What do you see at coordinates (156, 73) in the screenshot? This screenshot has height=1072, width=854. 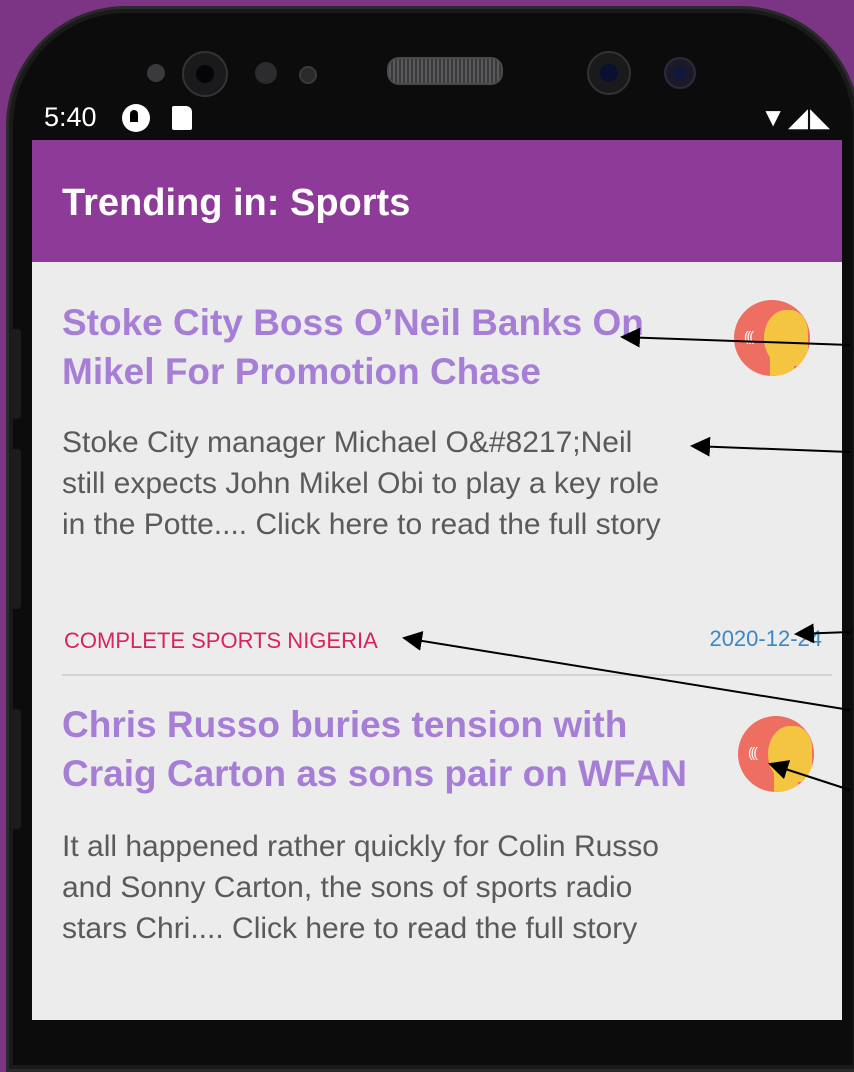 I see `proximity-sensor` at bounding box center [156, 73].